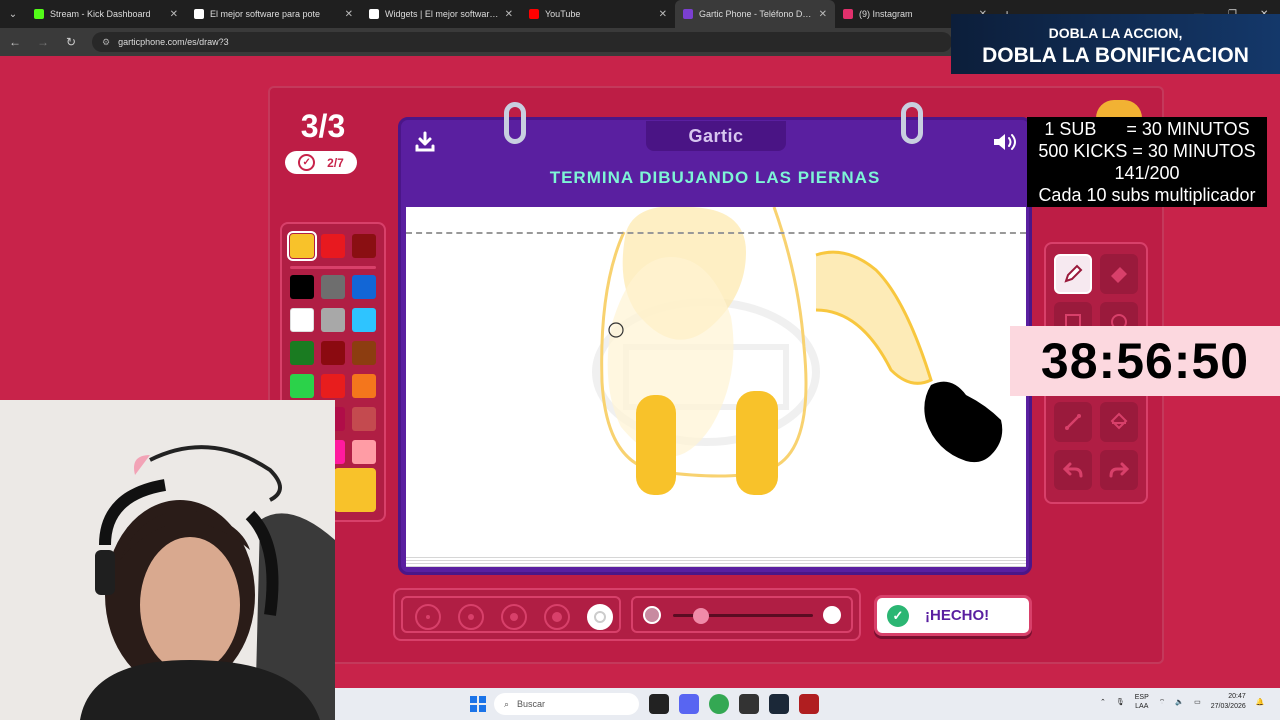 The image size is (1280, 720). I want to click on fill-bucket-tool, so click(1119, 422).